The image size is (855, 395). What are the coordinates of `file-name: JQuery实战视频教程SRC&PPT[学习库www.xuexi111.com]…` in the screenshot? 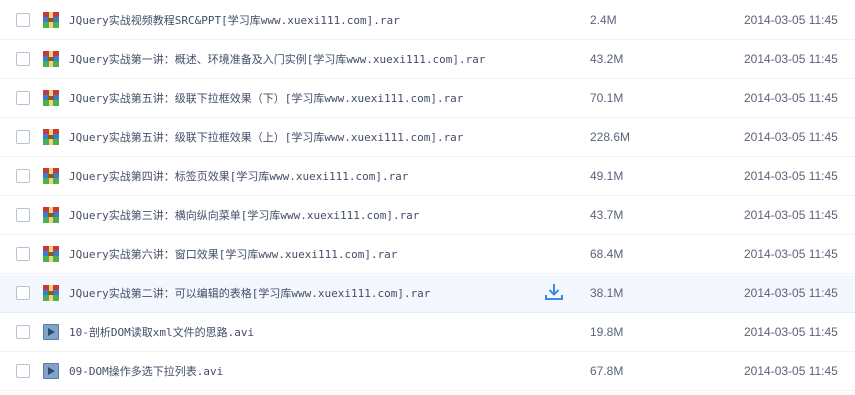 It's located at (234, 21).